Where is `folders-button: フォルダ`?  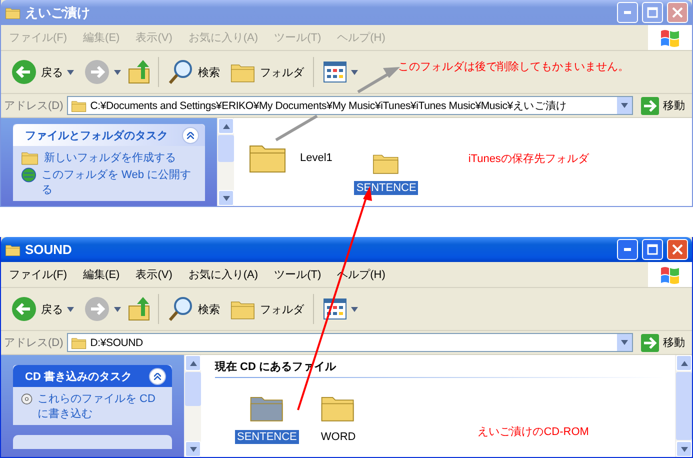
folders-button: フォルダ is located at coordinates (267, 309).